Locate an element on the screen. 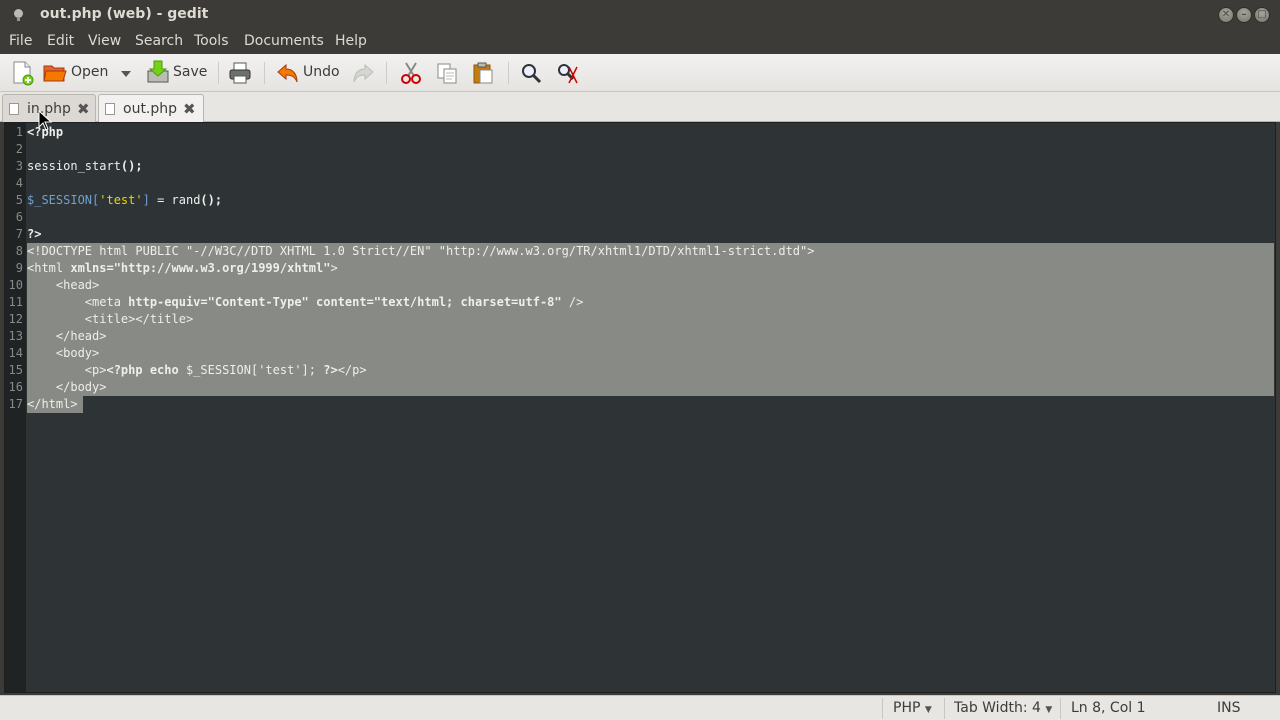 This screenshot has height=720, width=1280. find-button is located at coordinates (531, 73).